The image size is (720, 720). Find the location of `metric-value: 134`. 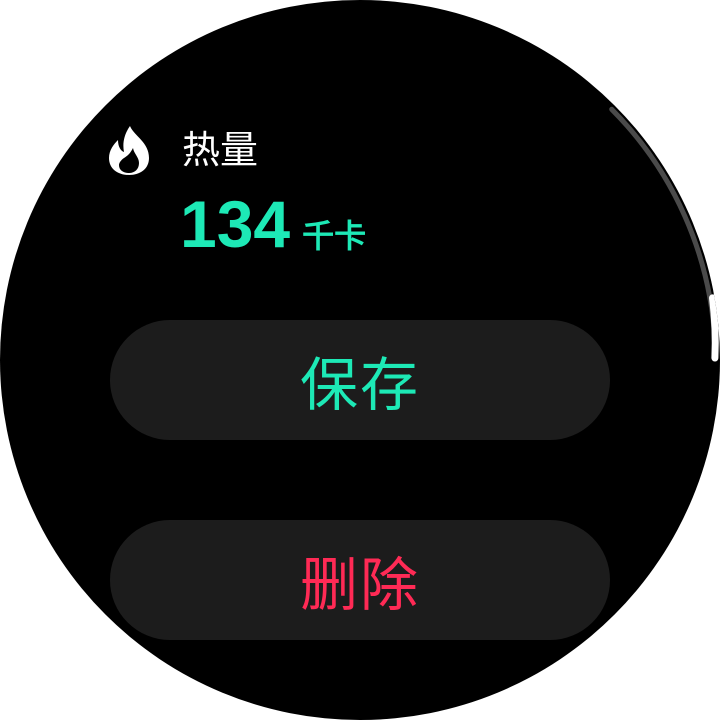

metric-value: 134 is located at coordinates (235, 224).